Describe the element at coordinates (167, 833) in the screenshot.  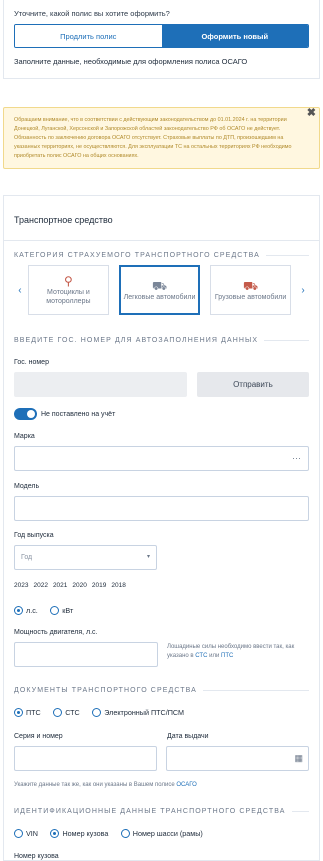
I see `id-type-label: Номер шасси (рамы)` at that location.